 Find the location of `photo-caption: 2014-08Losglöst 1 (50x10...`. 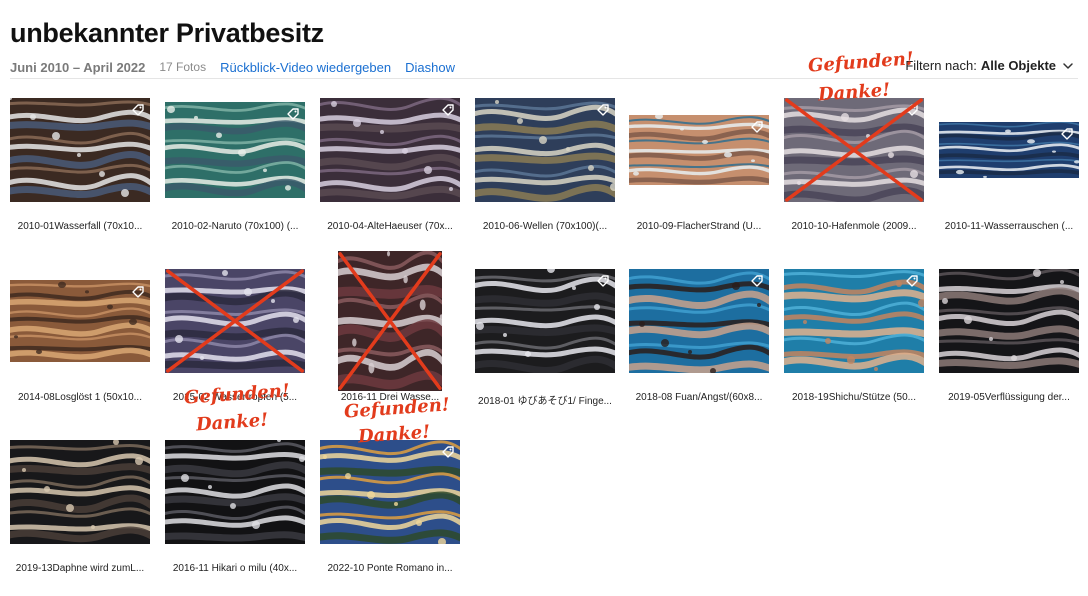

photo-caption: 2014-08Losglöst 1 (50x10... is located at coordinates (80, 397).